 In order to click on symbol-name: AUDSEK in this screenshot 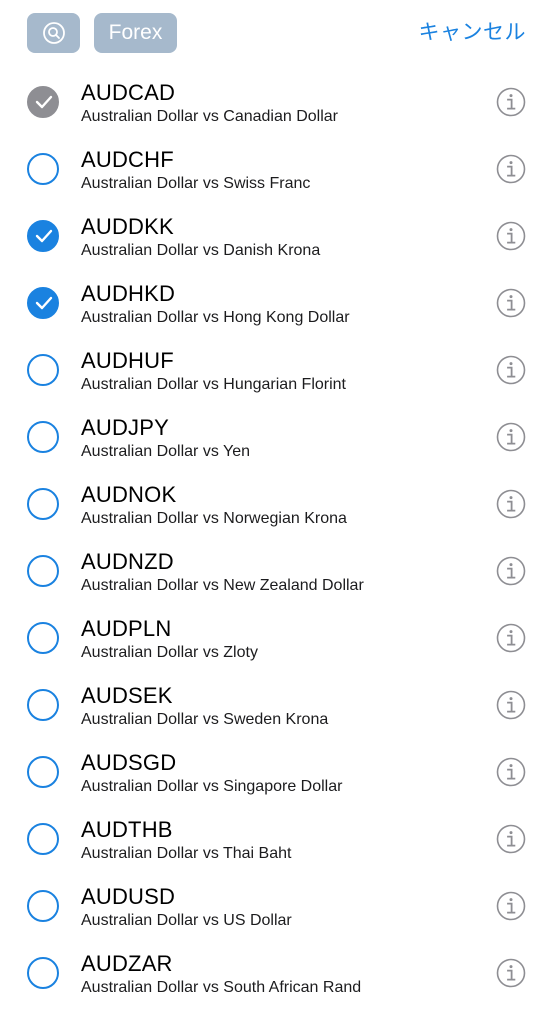, I will do `click(127, 695)`.